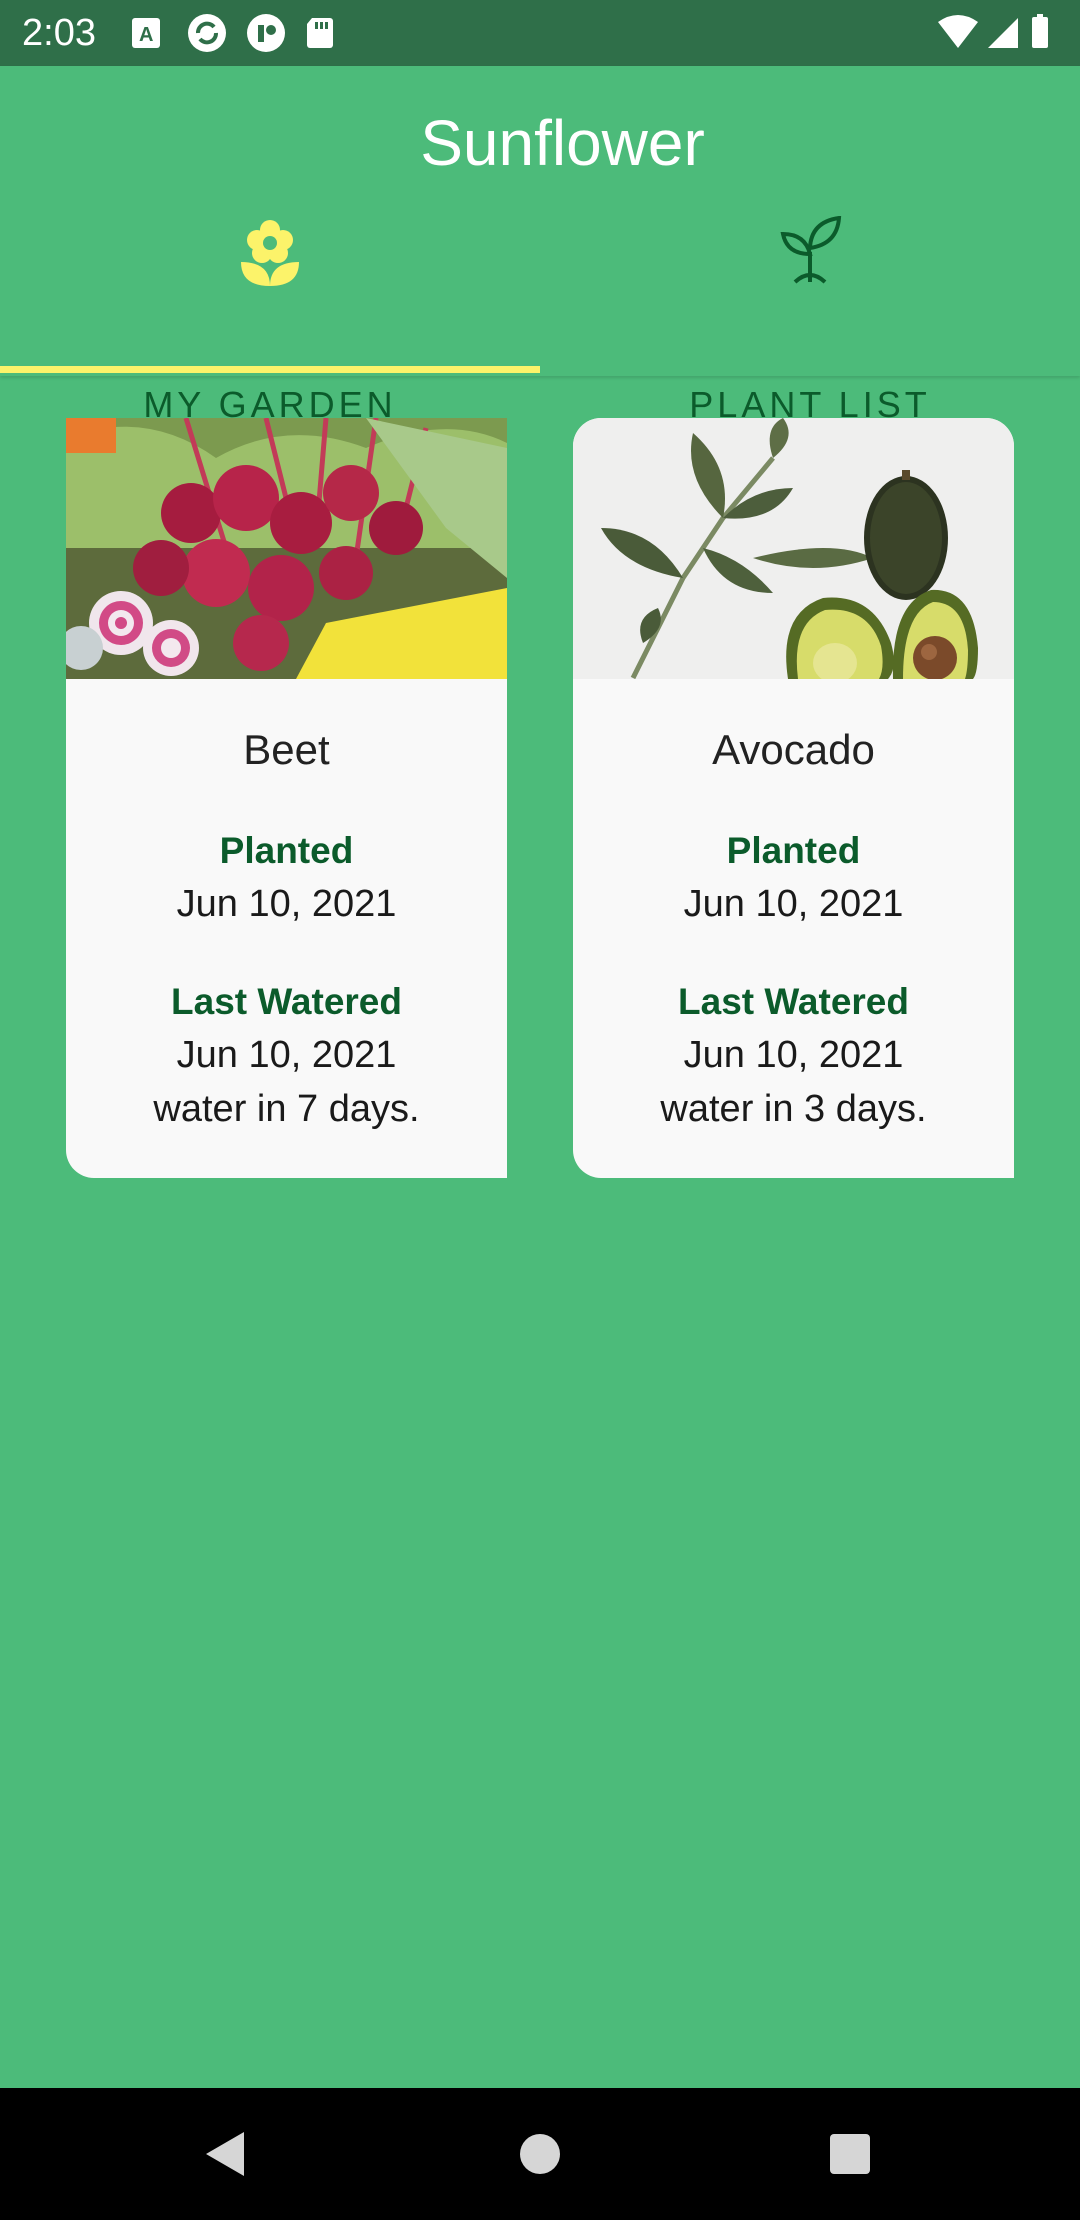 The width and height of the screenshot is (1080, 2220). What do you see at coordinates (207, 33) in the screenshot?
I see `sync-icon` at bounding box center [207, 33].